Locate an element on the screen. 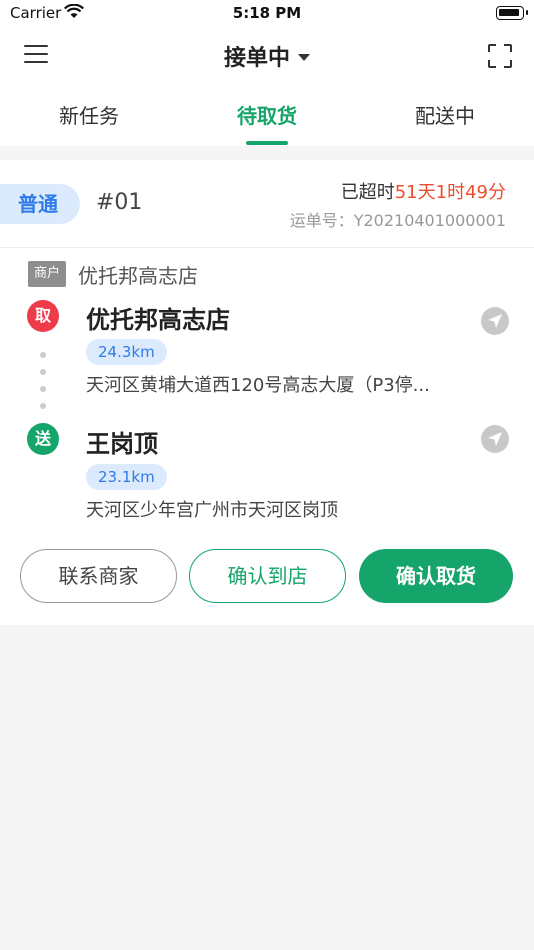 This screenshot has height=950, width=534. contact-merchant-button: 联系商家 is located at coordinates (98, 576).